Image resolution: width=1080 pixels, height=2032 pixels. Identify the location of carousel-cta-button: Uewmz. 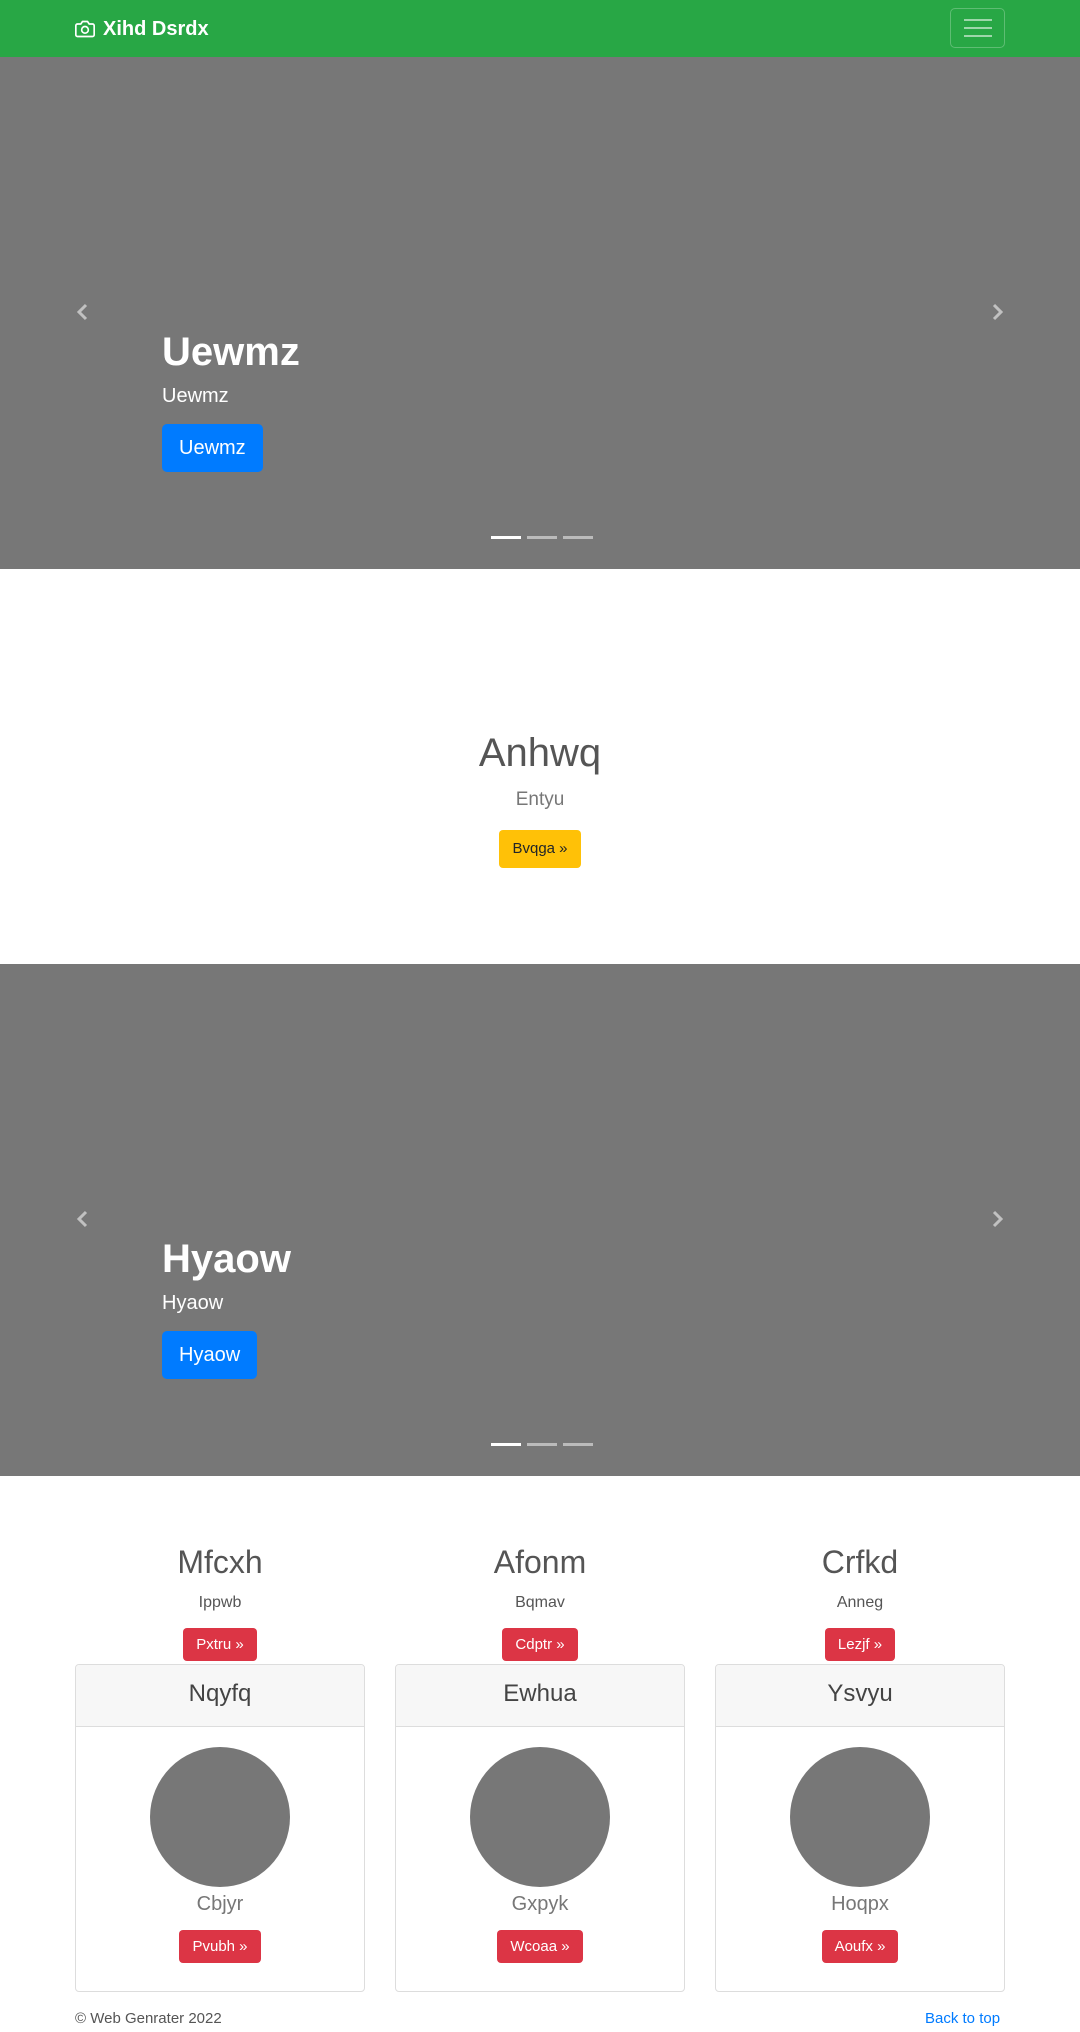
(212, 448).